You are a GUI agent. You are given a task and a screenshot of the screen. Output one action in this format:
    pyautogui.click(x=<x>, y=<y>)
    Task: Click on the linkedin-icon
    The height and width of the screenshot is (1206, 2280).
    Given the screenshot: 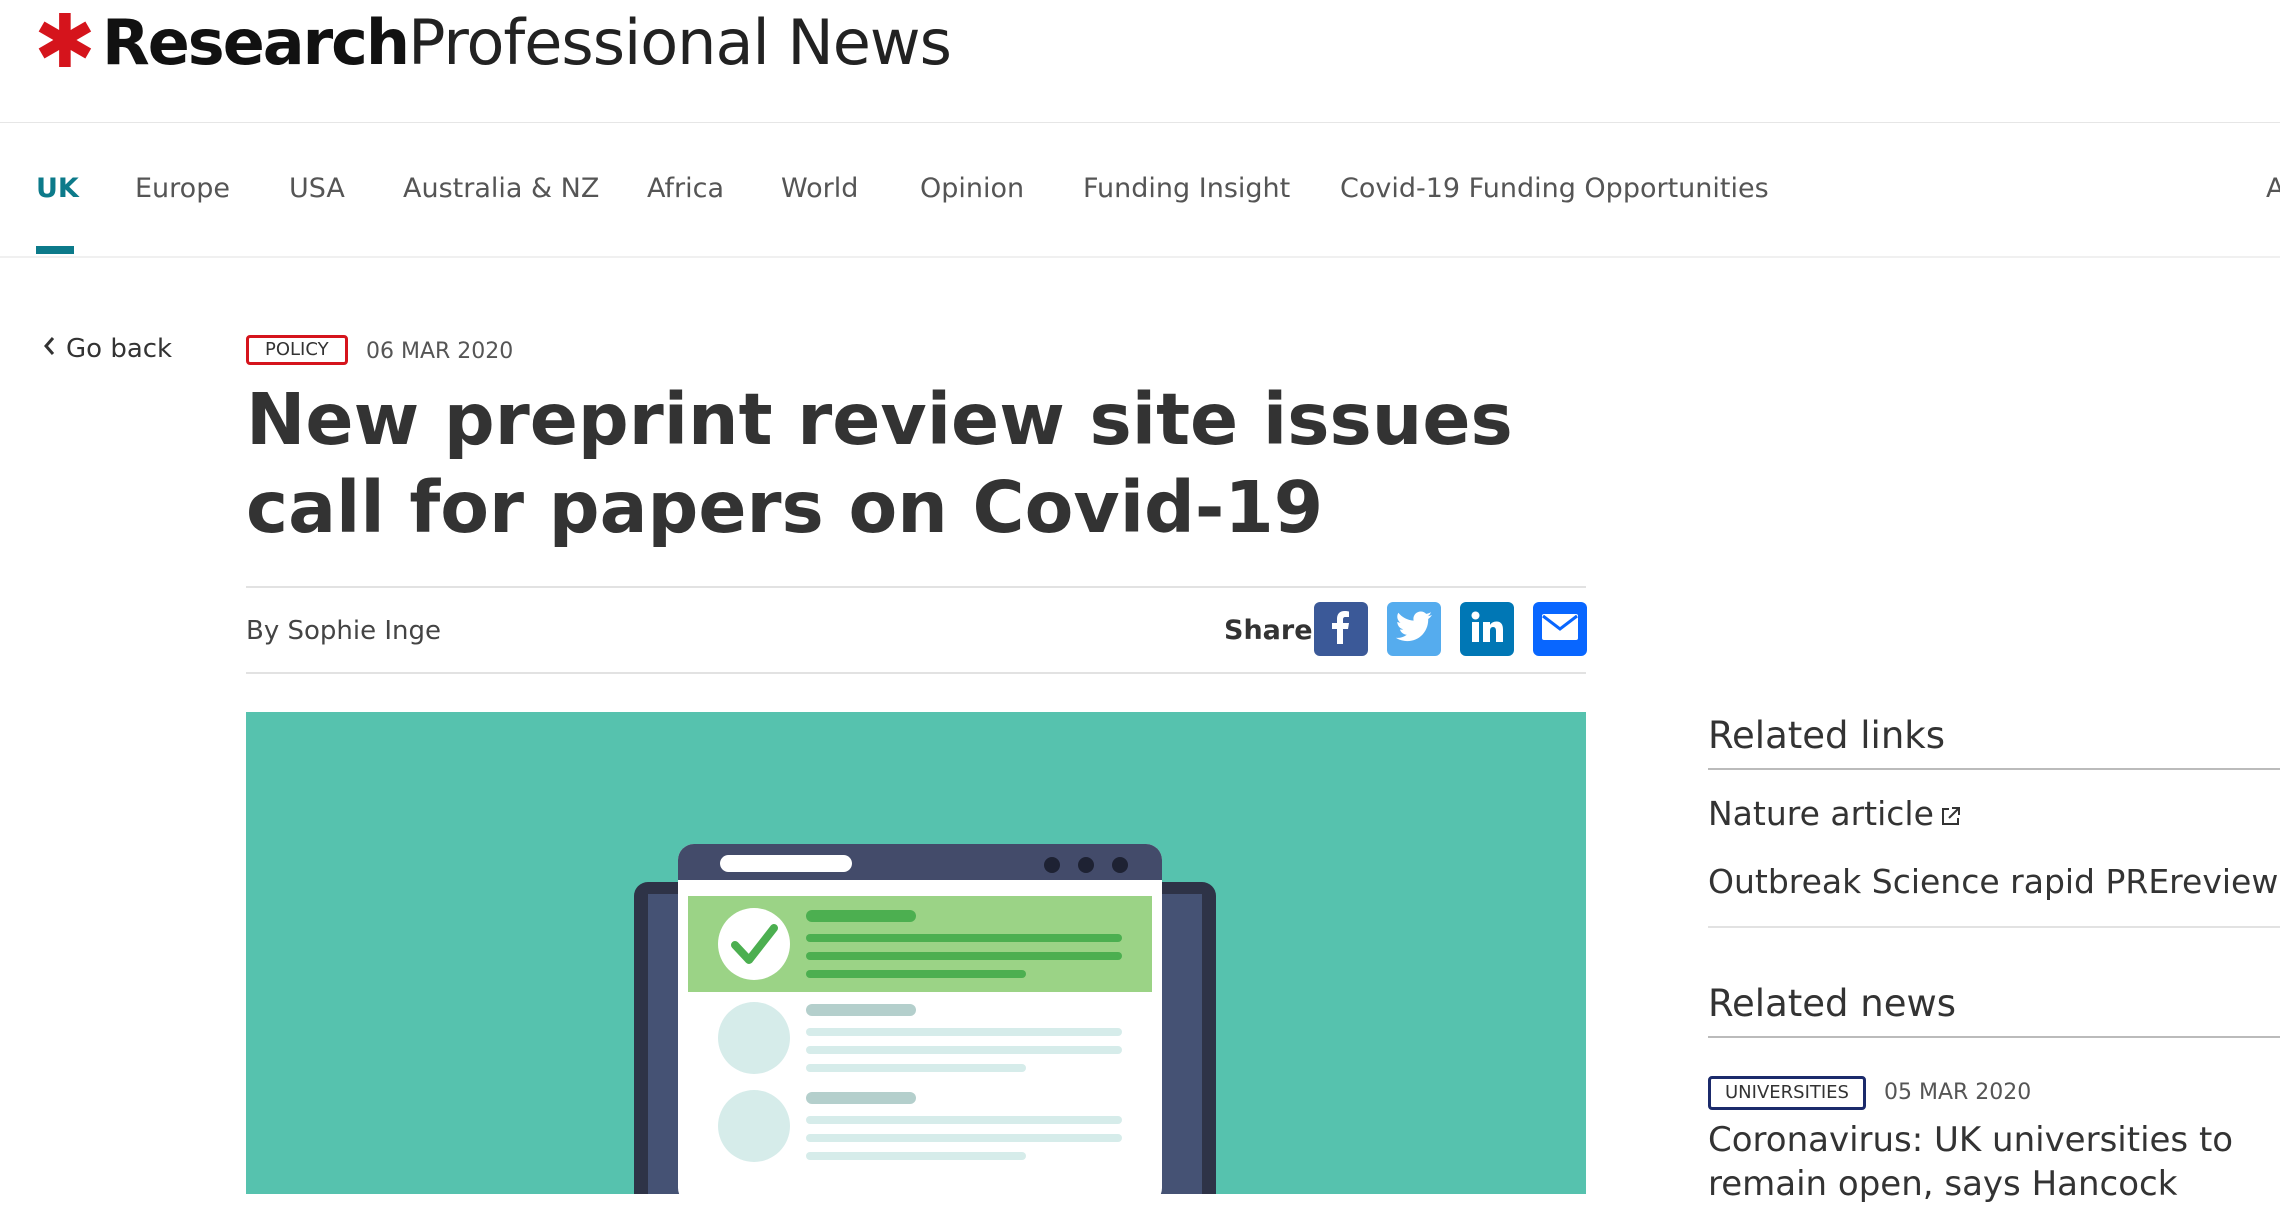 What is the action you would take?
    pyautogui.click(x=1487, y=629)
    